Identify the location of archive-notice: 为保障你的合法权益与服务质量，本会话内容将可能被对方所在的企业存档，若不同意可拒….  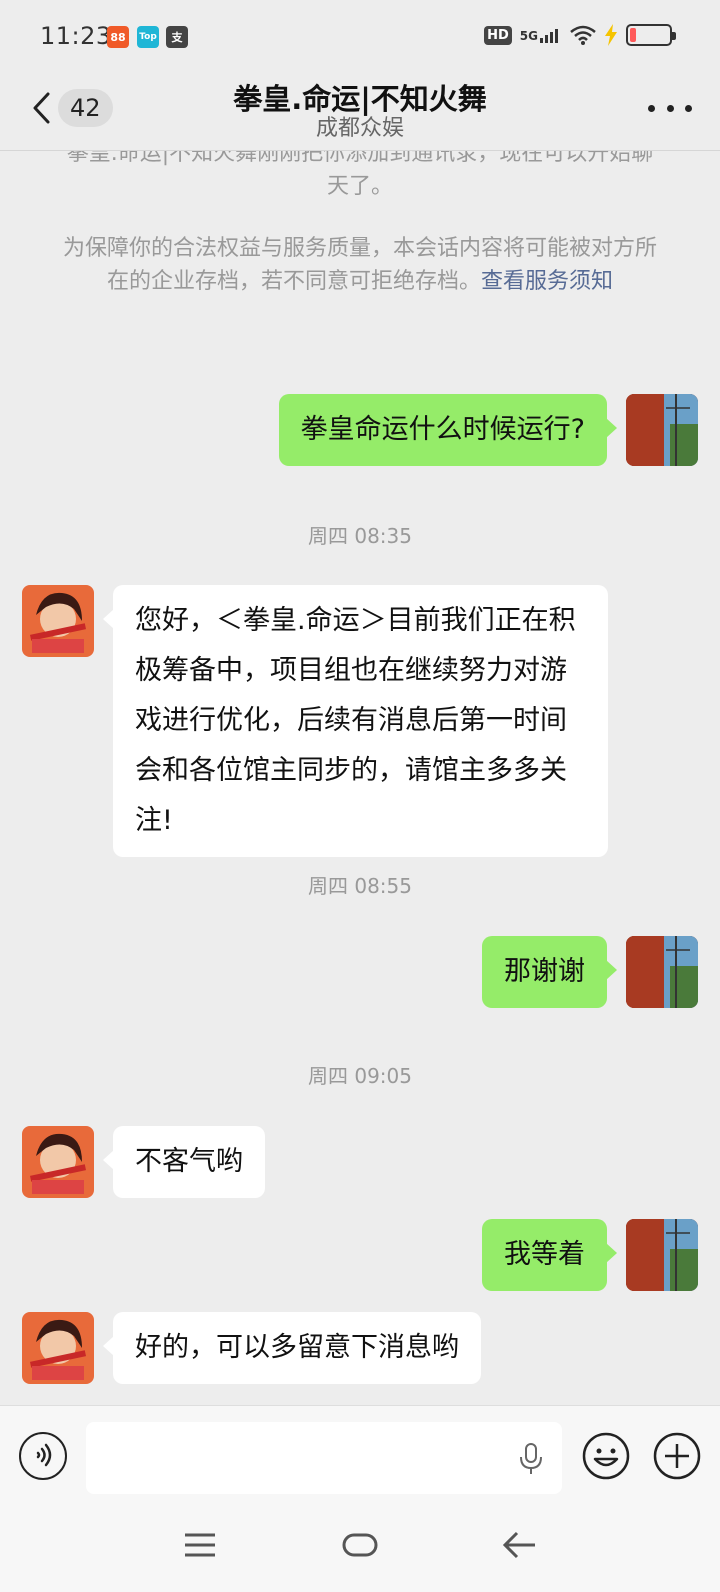
(359, 265).